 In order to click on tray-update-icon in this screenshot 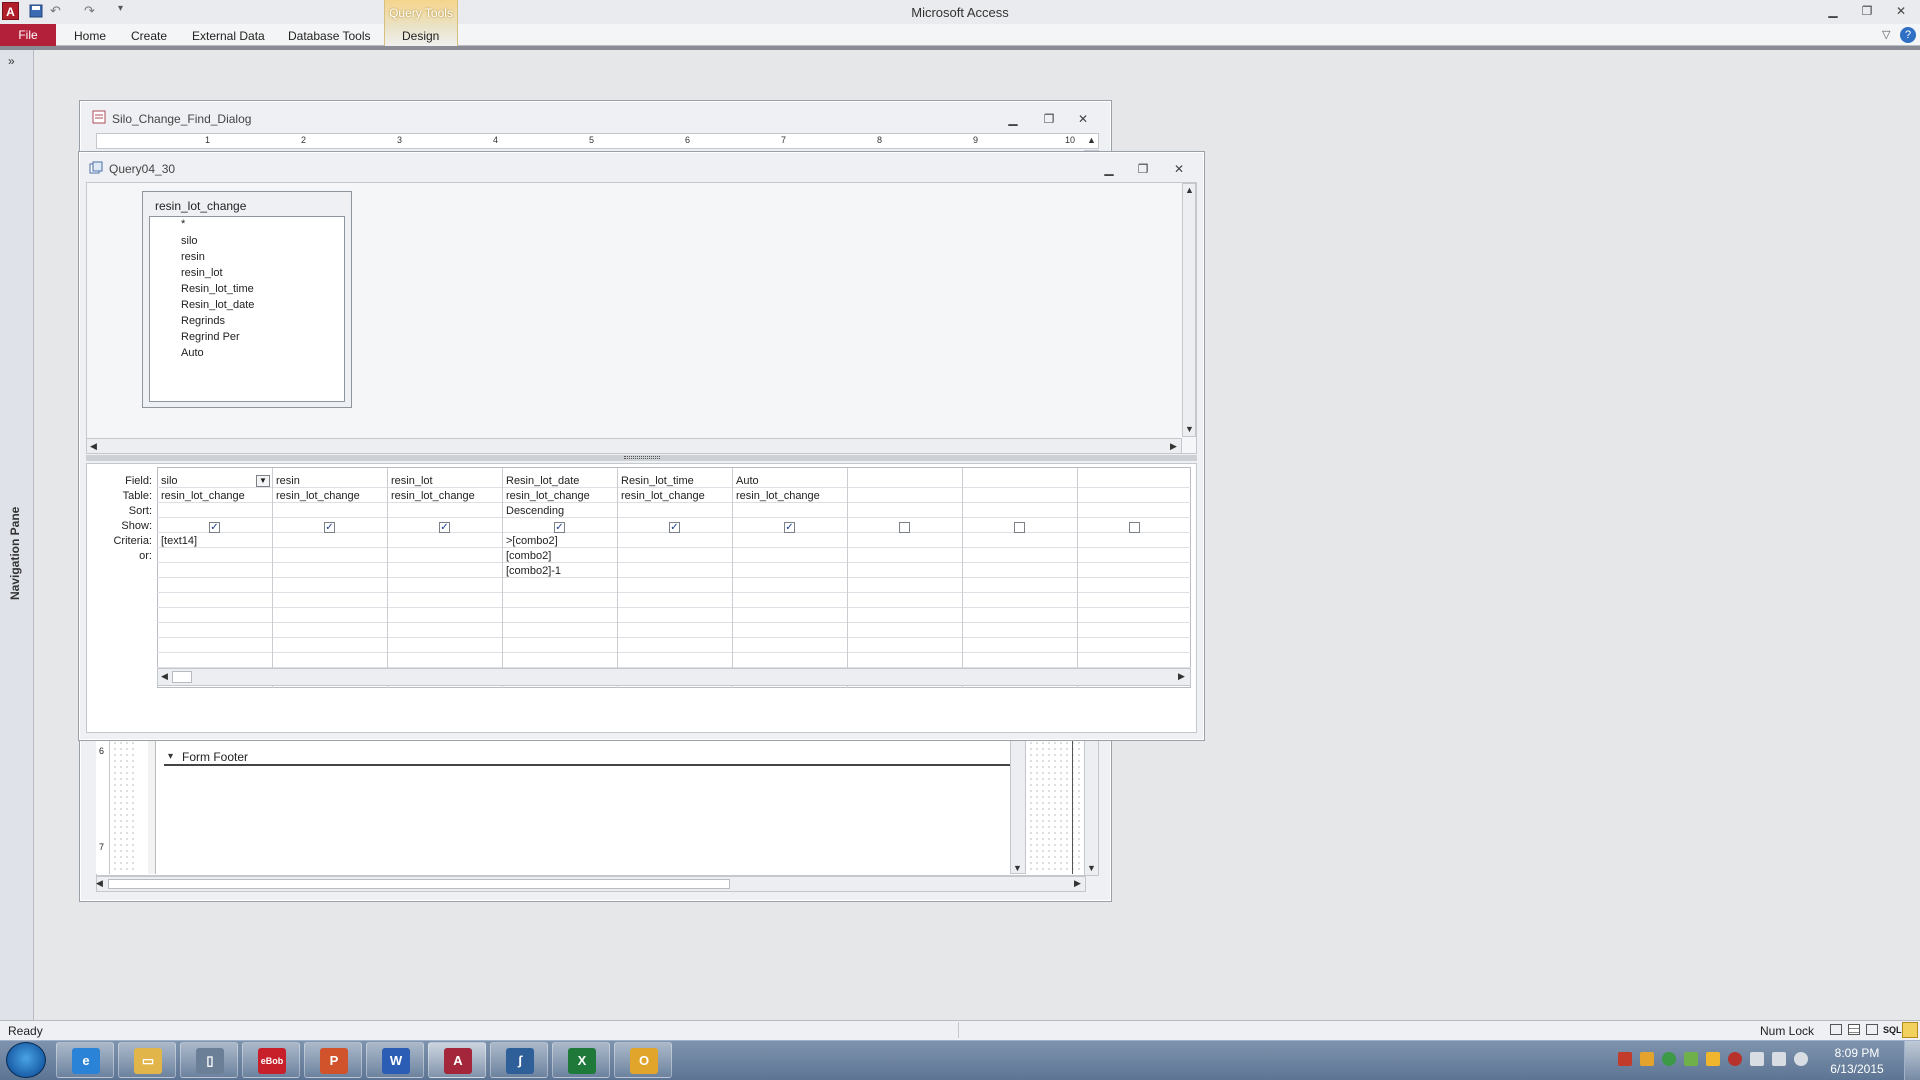, I will do `click(1647, 1059)`.